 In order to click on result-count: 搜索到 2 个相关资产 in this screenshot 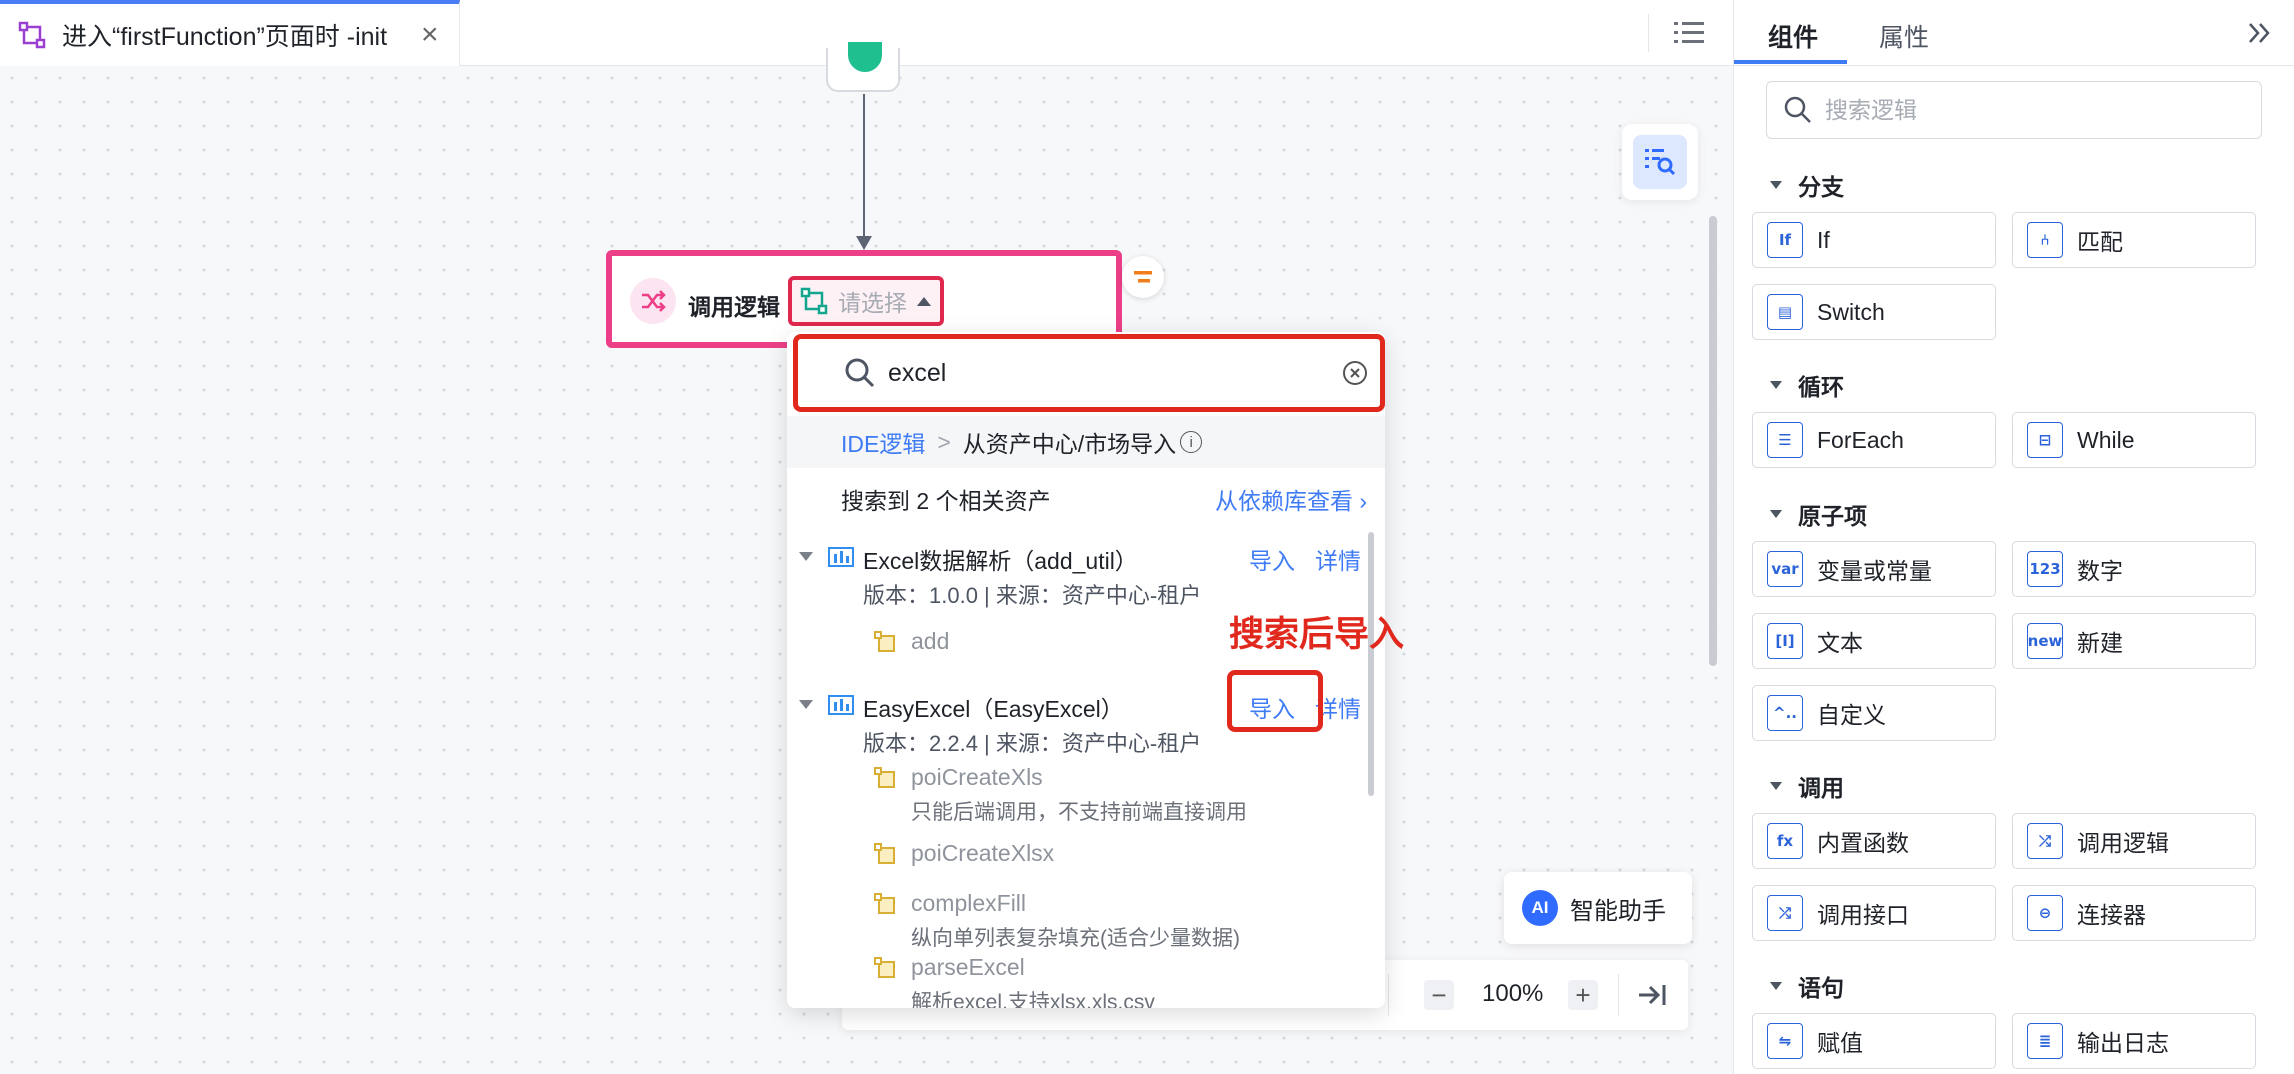, I will do `click(946, 501)`.